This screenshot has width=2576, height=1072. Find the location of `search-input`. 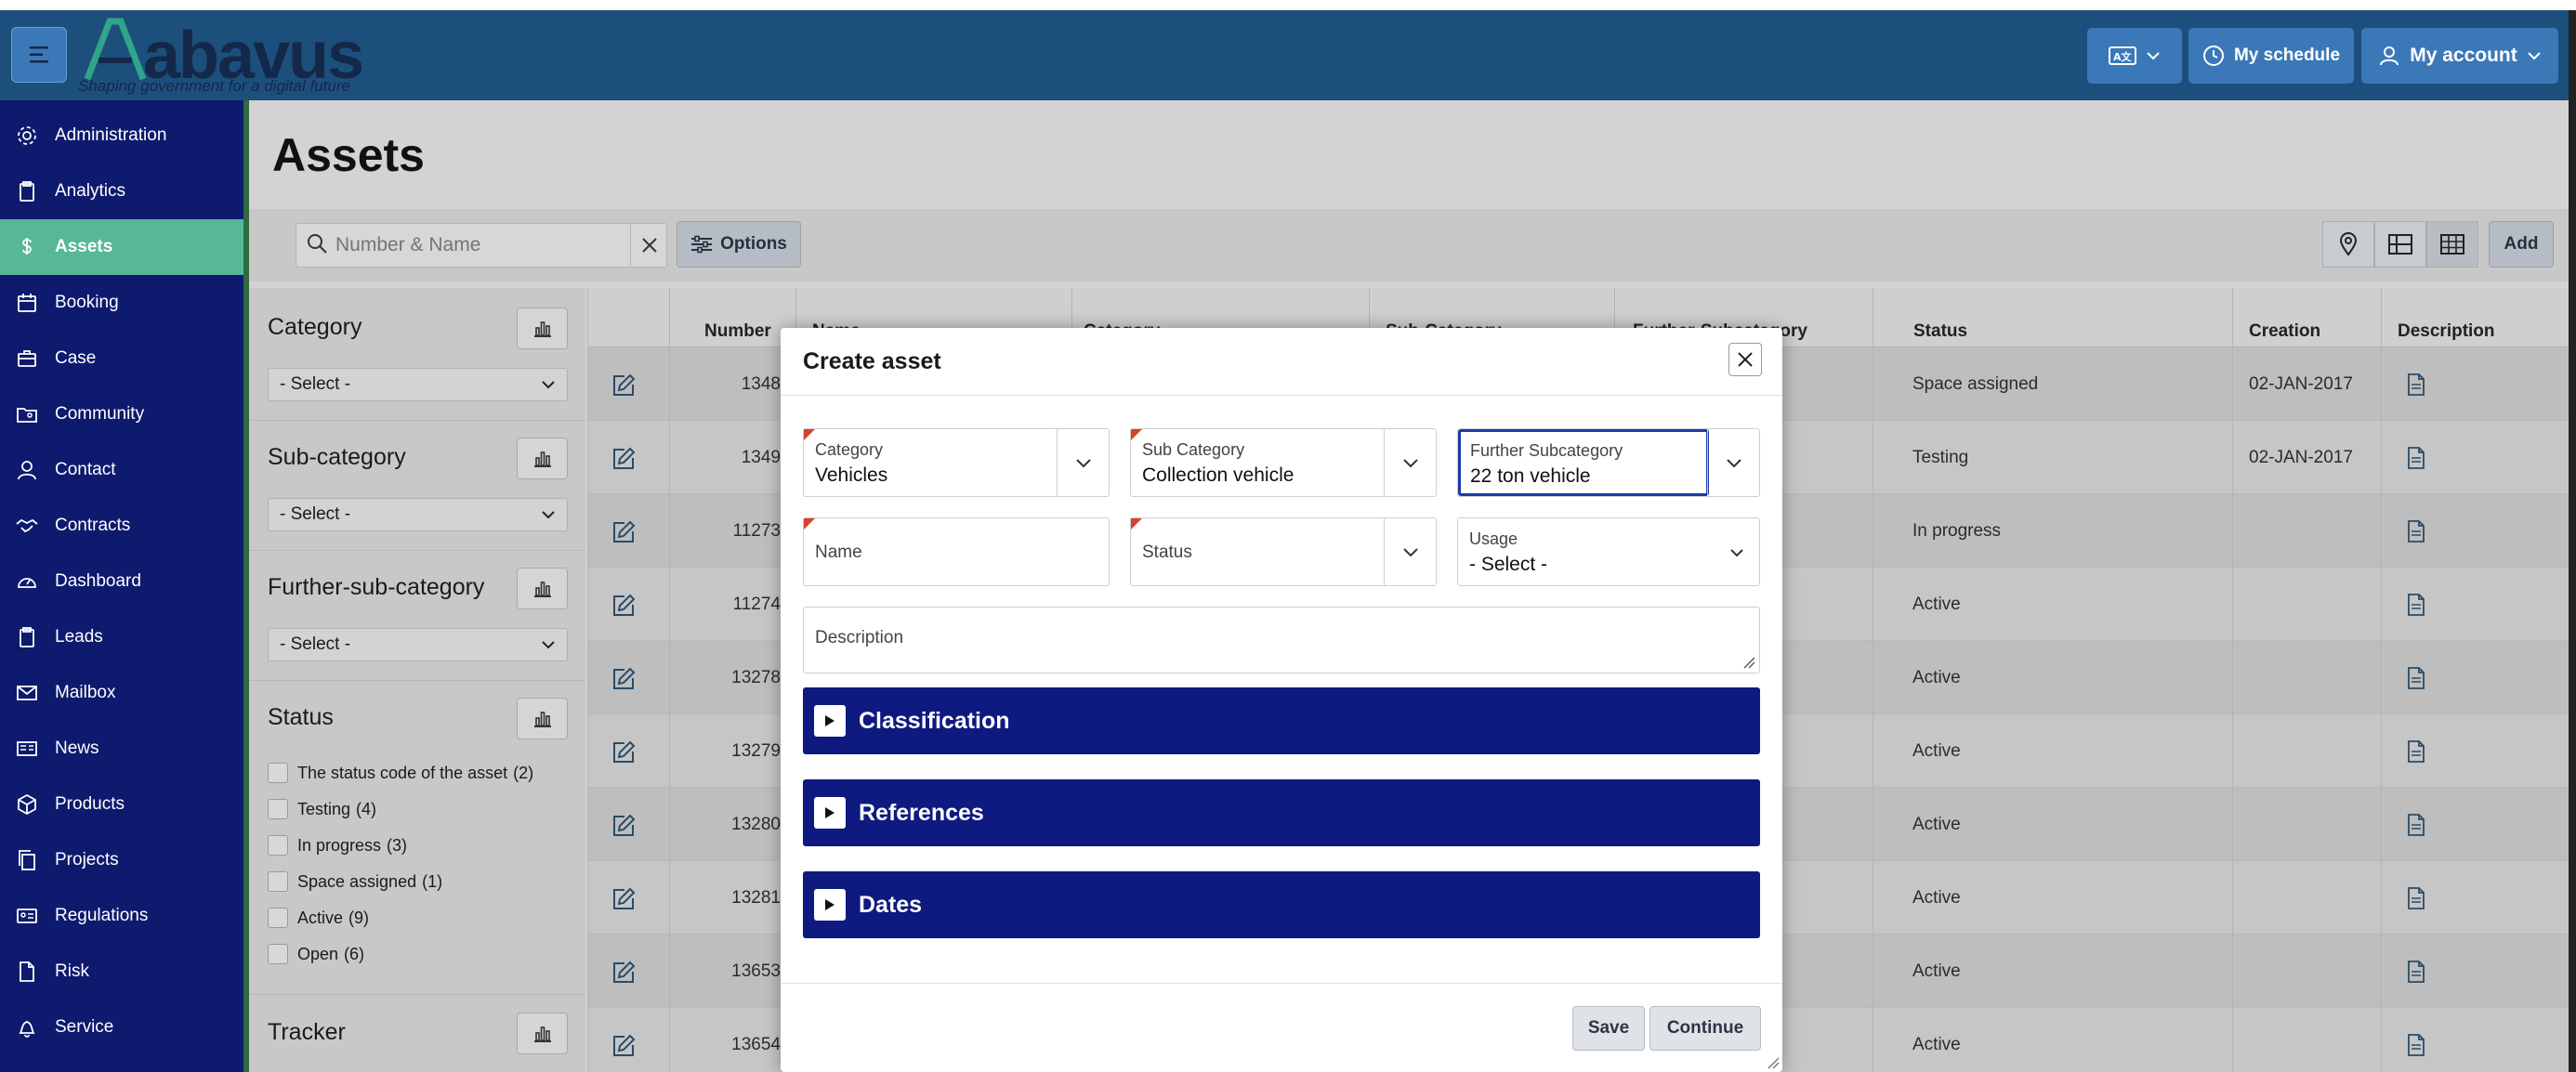

search-input is located at coordinates (484, 245).